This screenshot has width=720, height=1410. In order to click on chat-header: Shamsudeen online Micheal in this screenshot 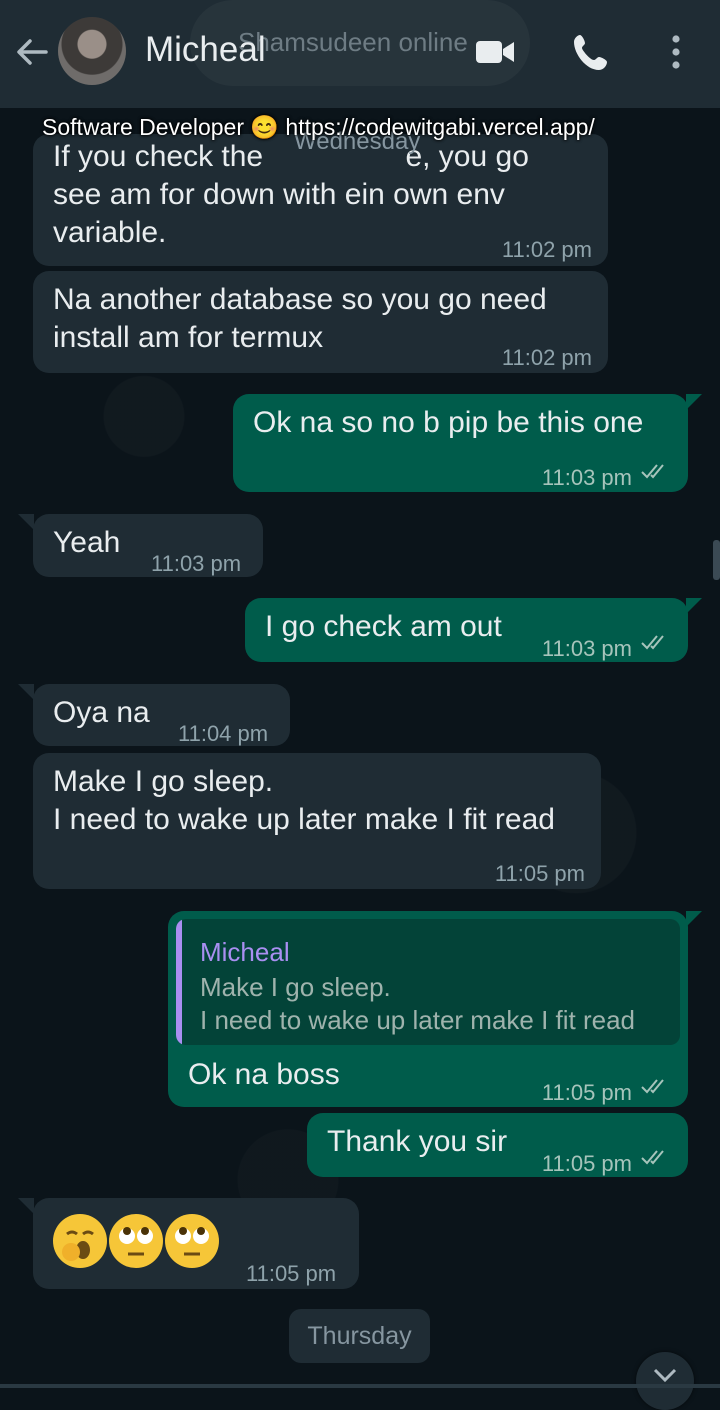, I will do `click(360, 54)`.